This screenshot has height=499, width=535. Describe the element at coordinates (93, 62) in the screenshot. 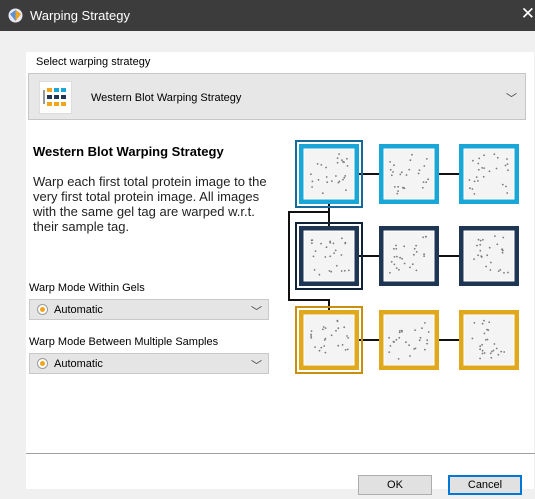

I see `strategy-label: Select warping strategy` at that location.